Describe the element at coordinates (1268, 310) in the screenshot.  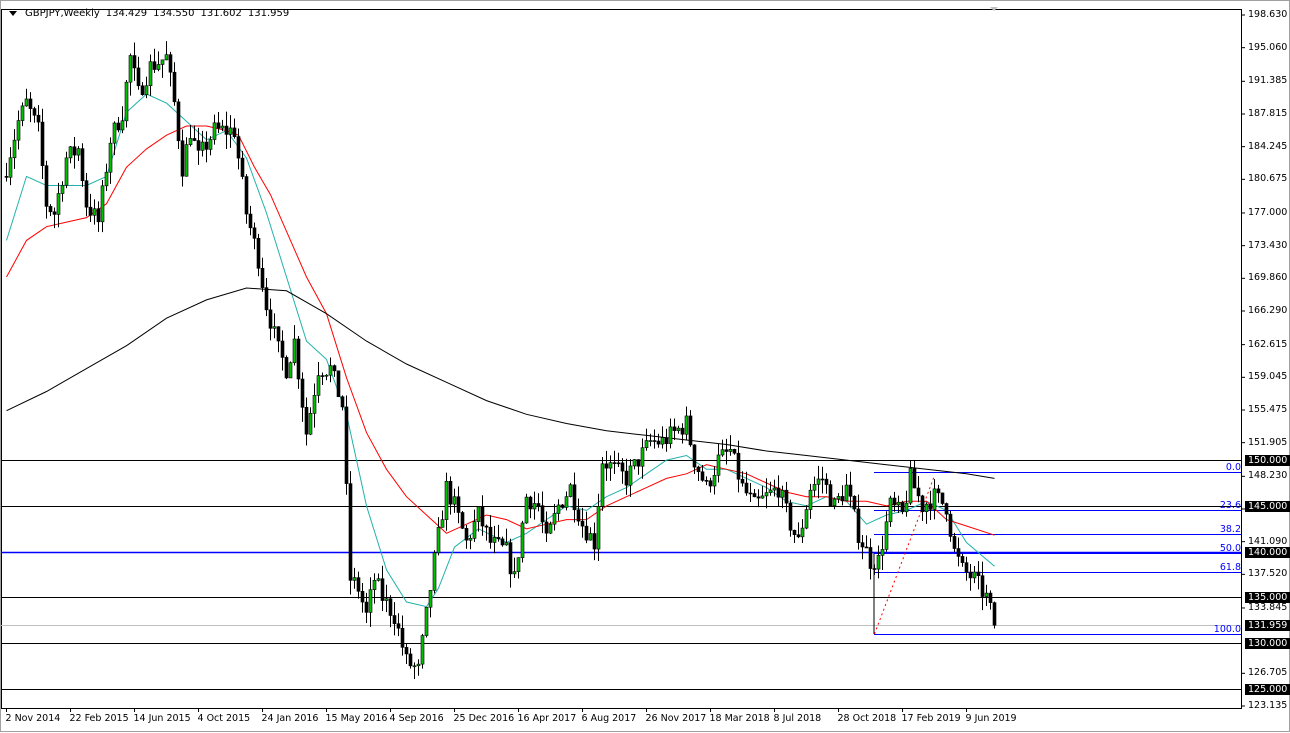
I see `y-tick-label: 166.290` at that location.